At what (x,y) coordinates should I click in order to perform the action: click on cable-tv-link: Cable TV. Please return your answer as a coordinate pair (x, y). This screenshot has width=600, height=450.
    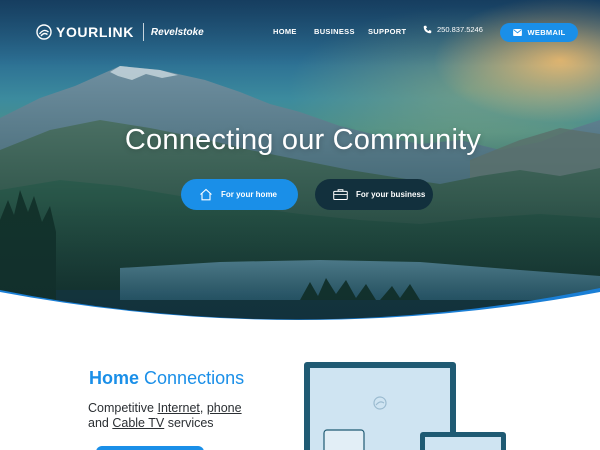
    Looking at the image, I should click on (138, 423).